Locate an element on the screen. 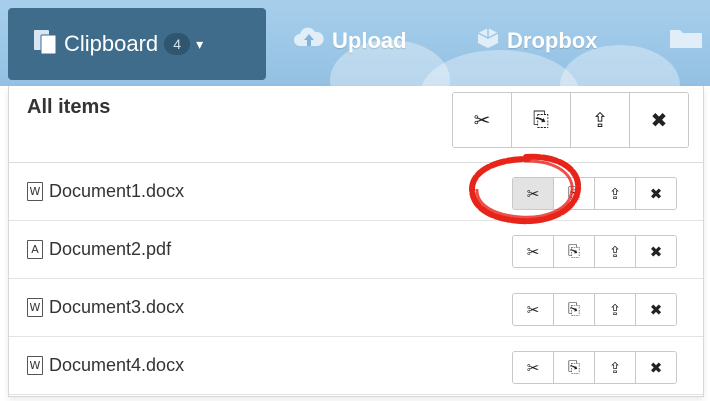 This screenshot has height=401, width=710. file-name: Document2.pdf is located at coordinates (110, 249).